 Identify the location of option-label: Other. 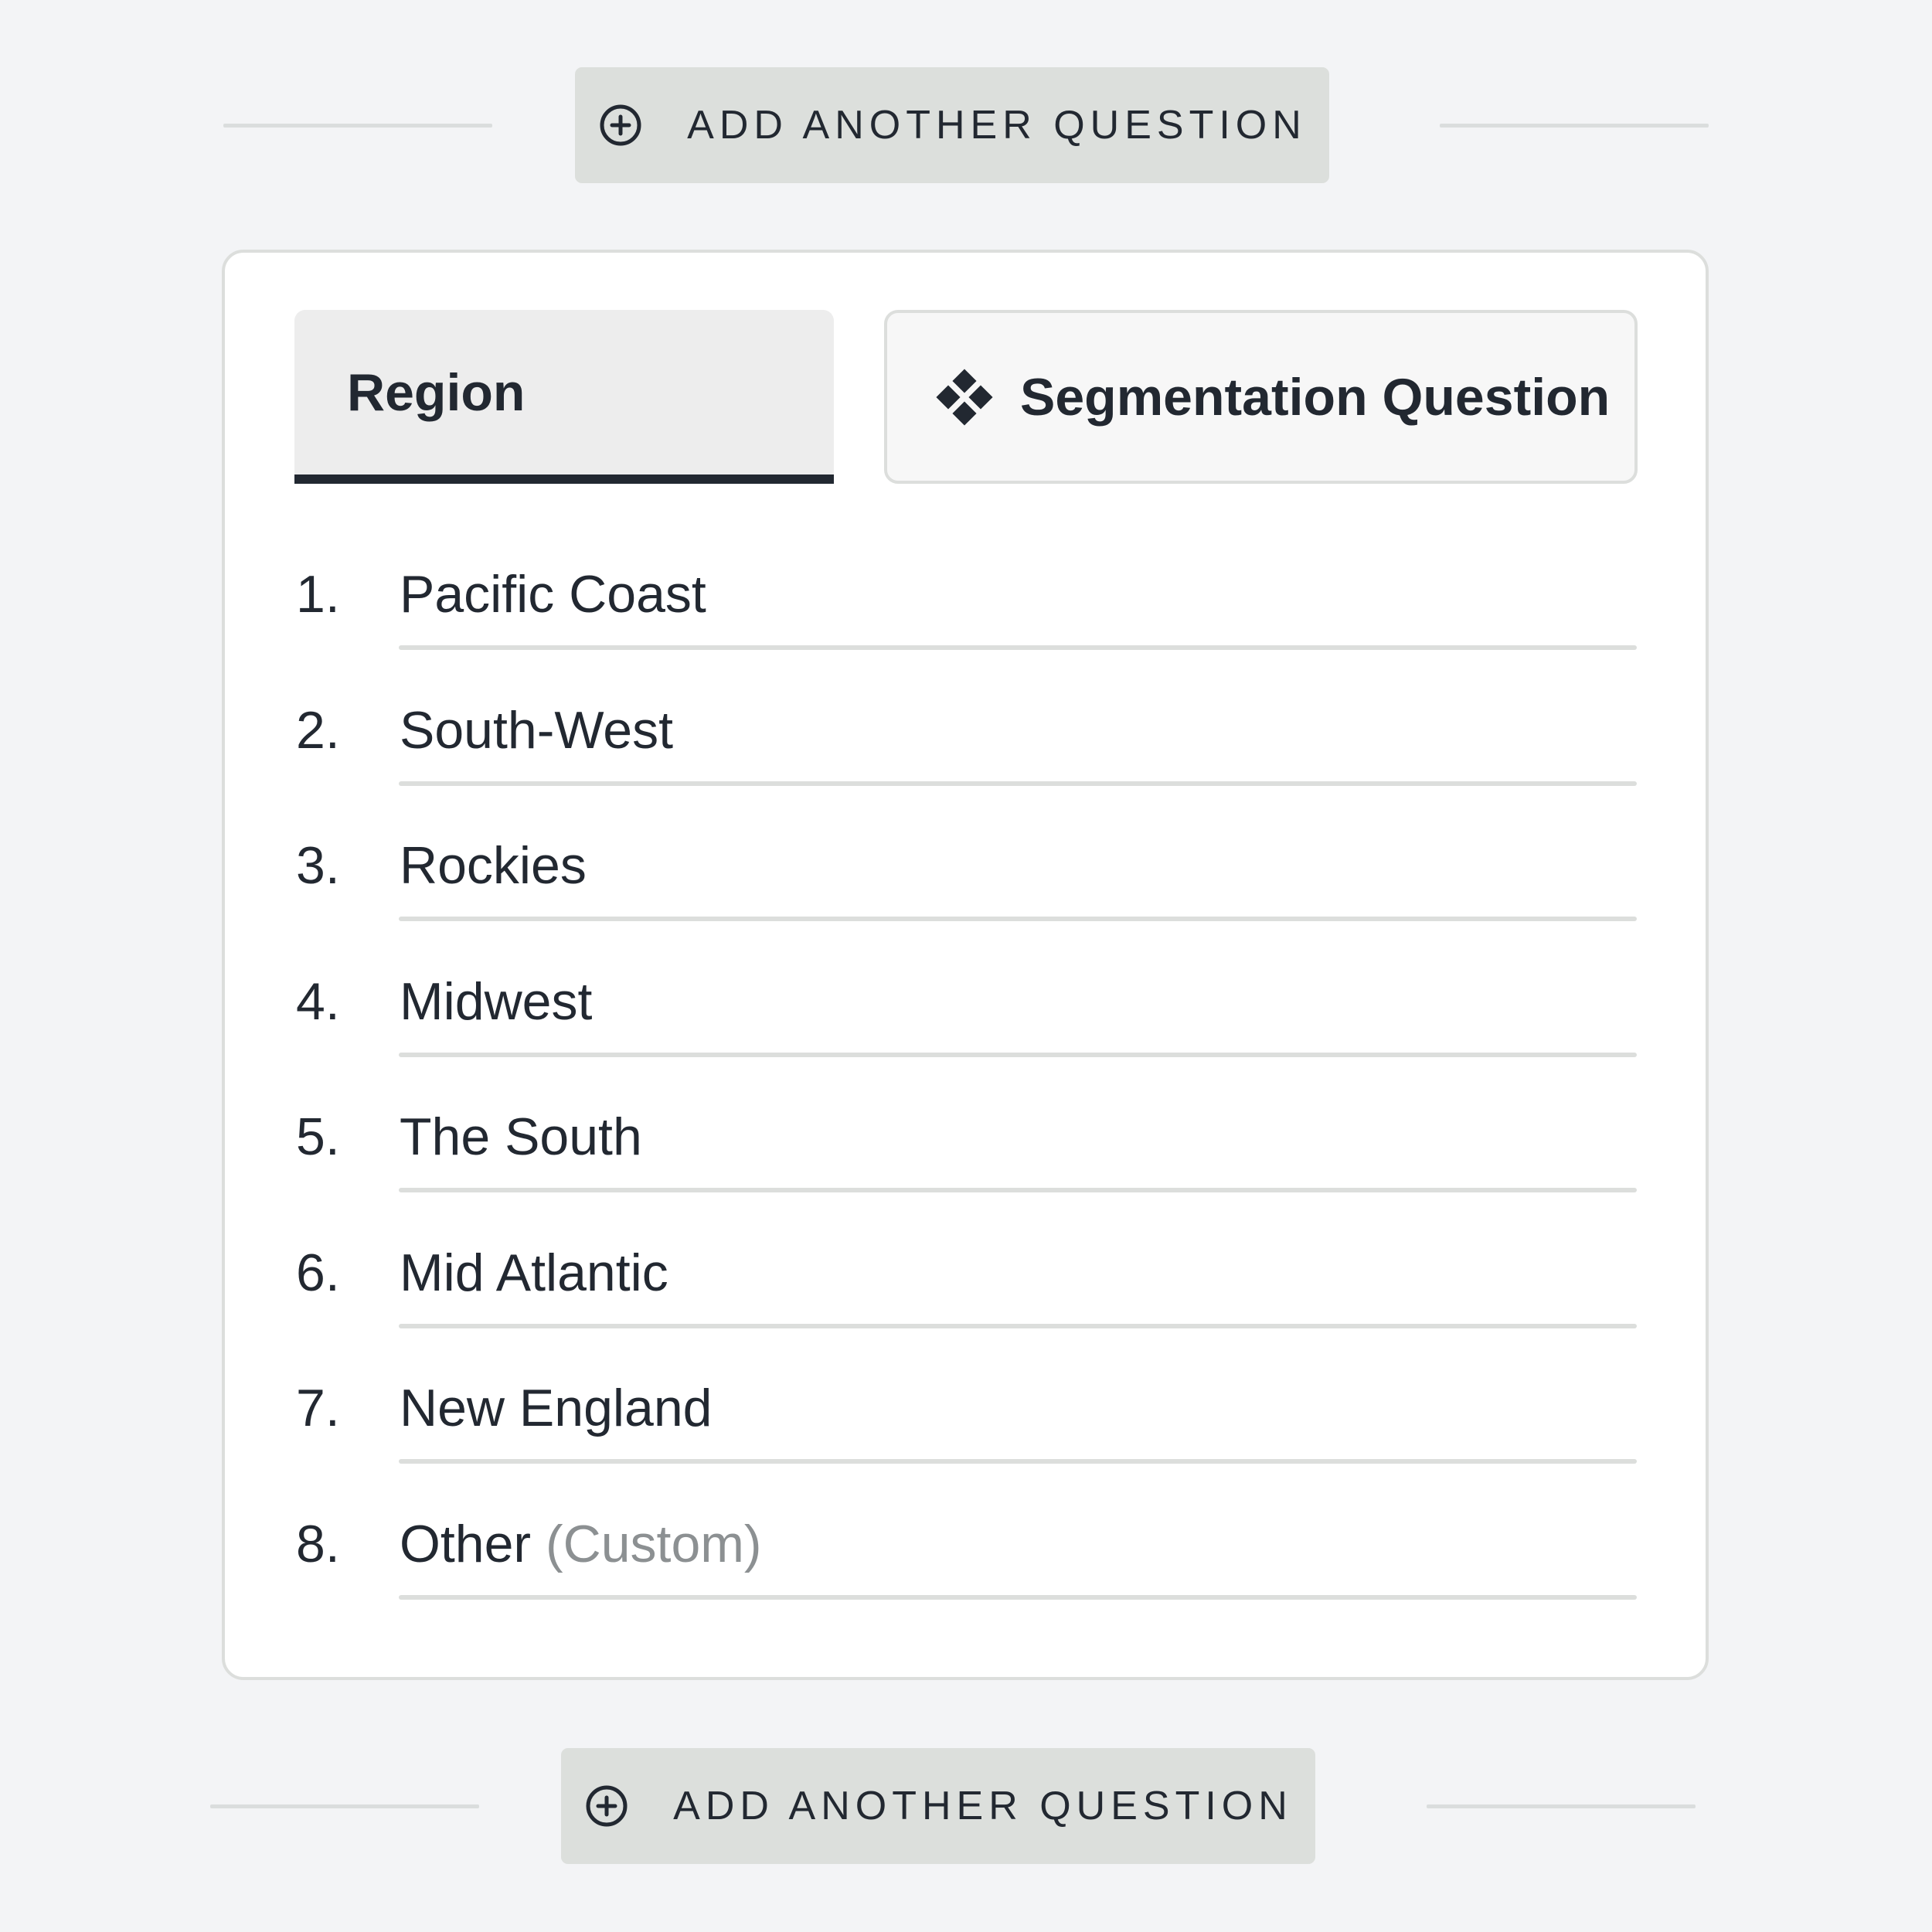
(466, 1544).